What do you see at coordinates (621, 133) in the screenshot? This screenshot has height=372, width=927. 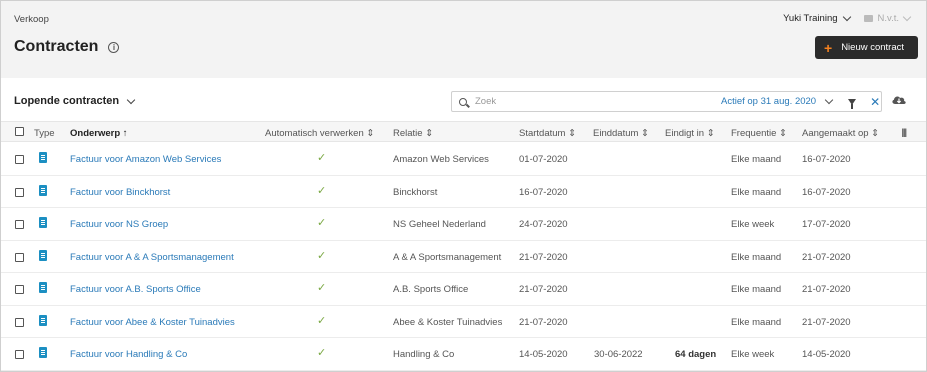 I see `column-einddatum: Einddatum ⇕` at bounding box center [621, 133].